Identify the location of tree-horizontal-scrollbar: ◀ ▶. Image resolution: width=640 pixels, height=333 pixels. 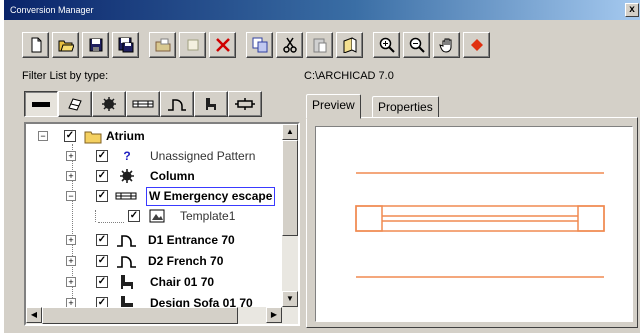
(162, 315).